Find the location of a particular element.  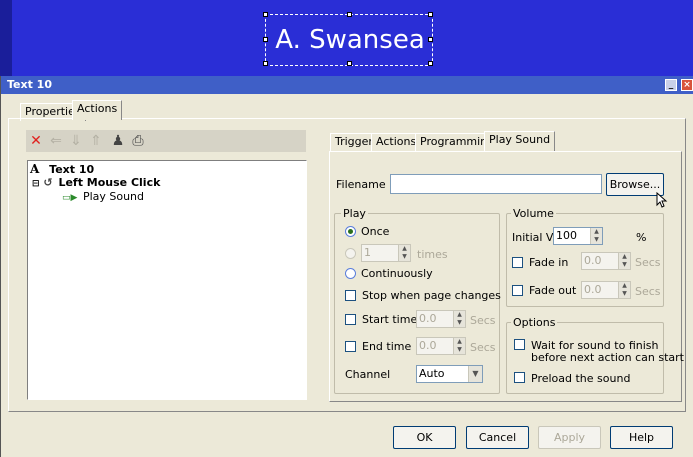

dialog-titlebar: Text 10 _ × is located at coordinates (347, 85).